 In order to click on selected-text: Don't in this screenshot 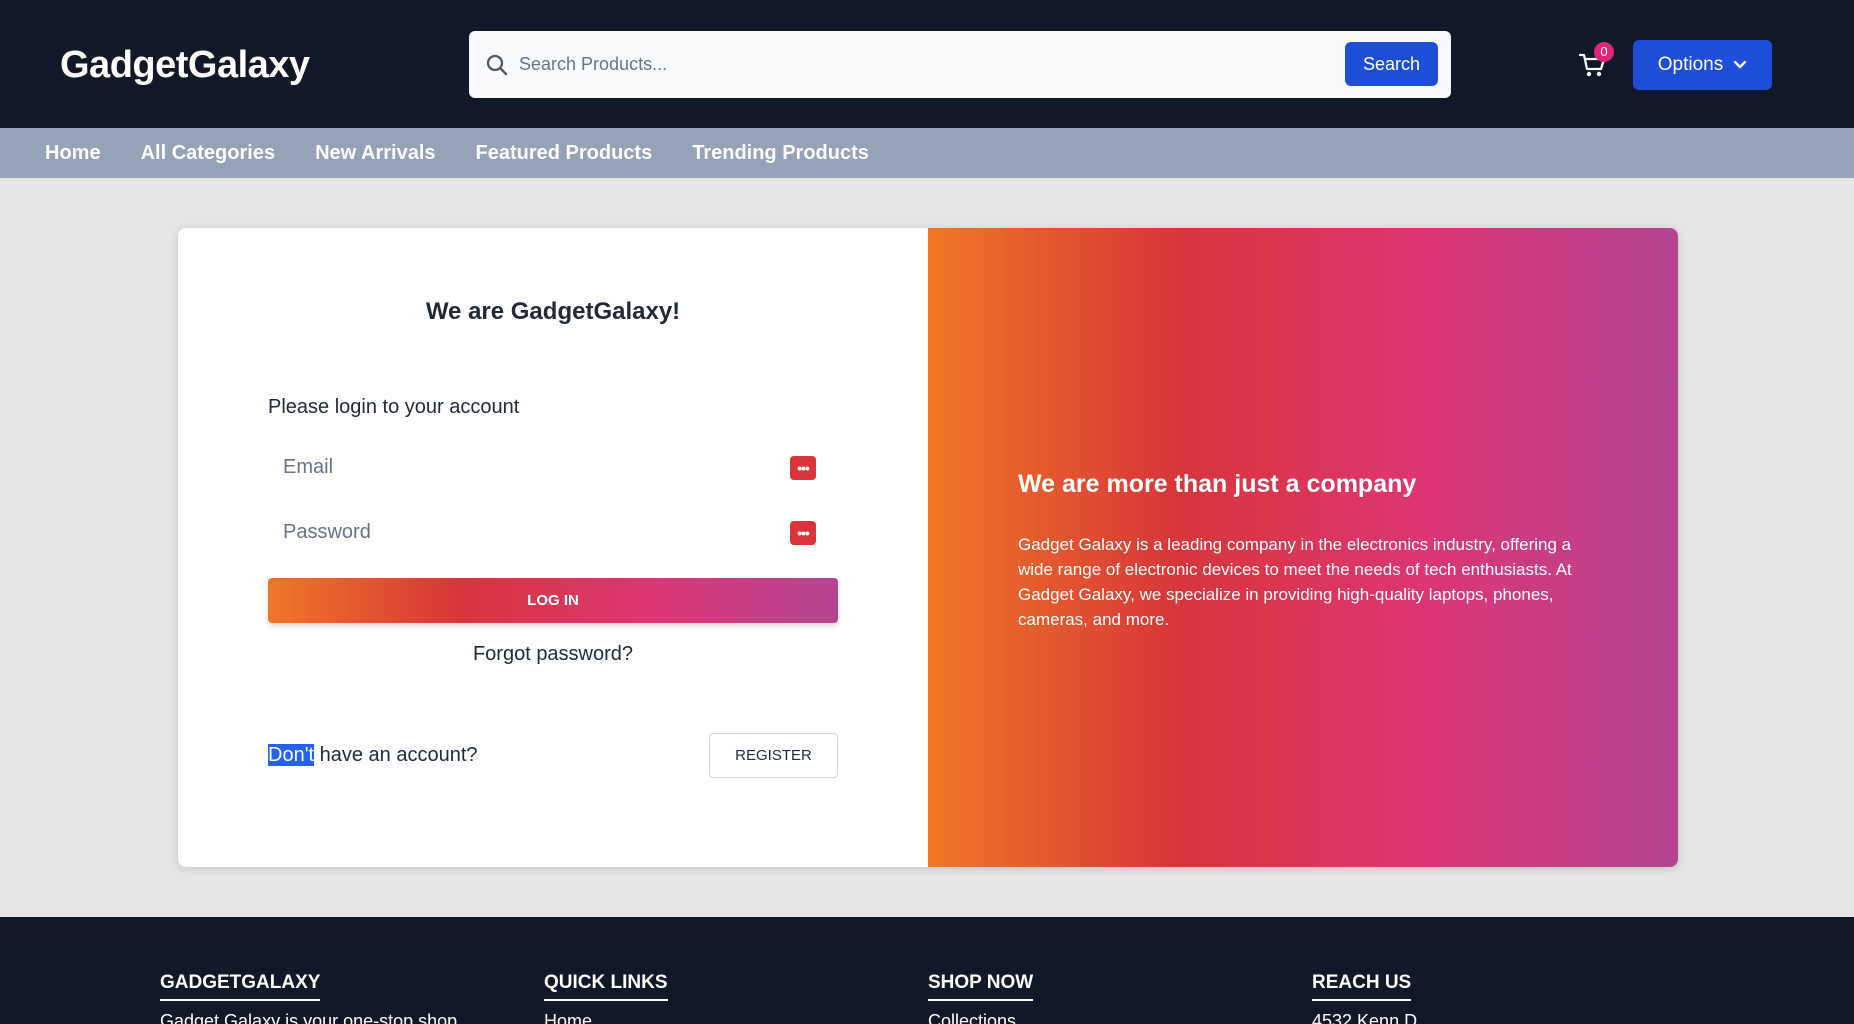, I will do `click(291, 755)`.